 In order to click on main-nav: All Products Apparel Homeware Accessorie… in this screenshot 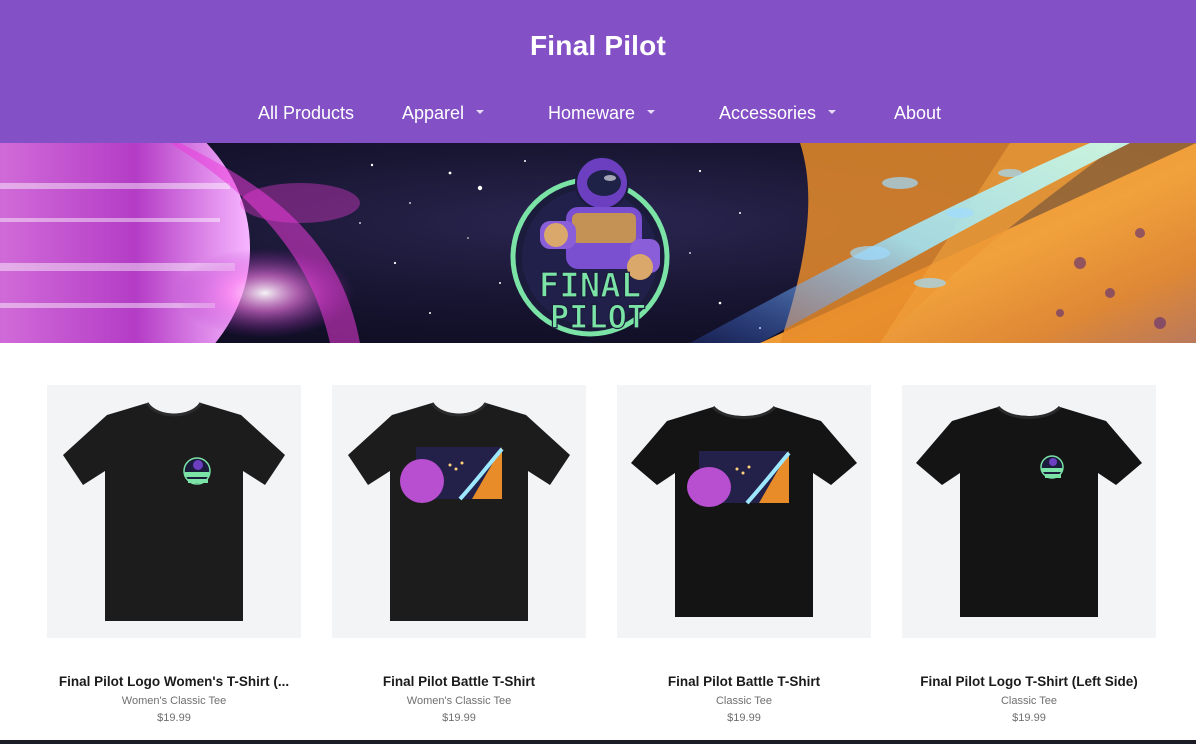, I will do `click(598, 113)`.